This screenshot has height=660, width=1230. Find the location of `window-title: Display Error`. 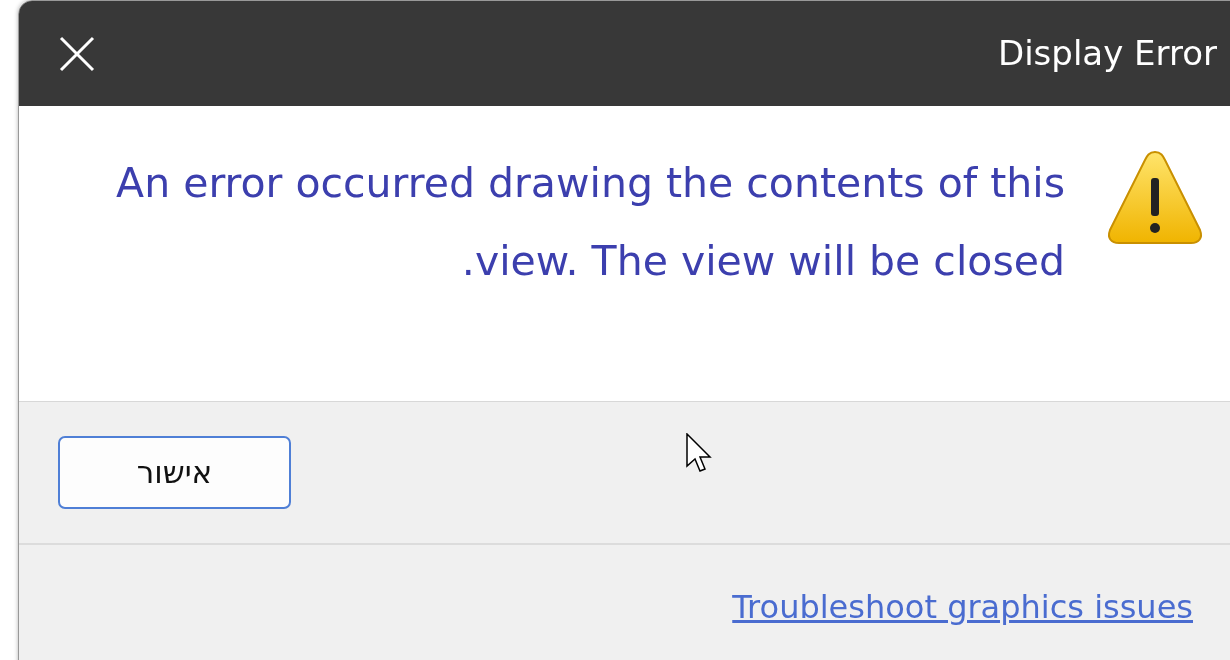

window-title: Display Error is located at coordinates (1107, 53).